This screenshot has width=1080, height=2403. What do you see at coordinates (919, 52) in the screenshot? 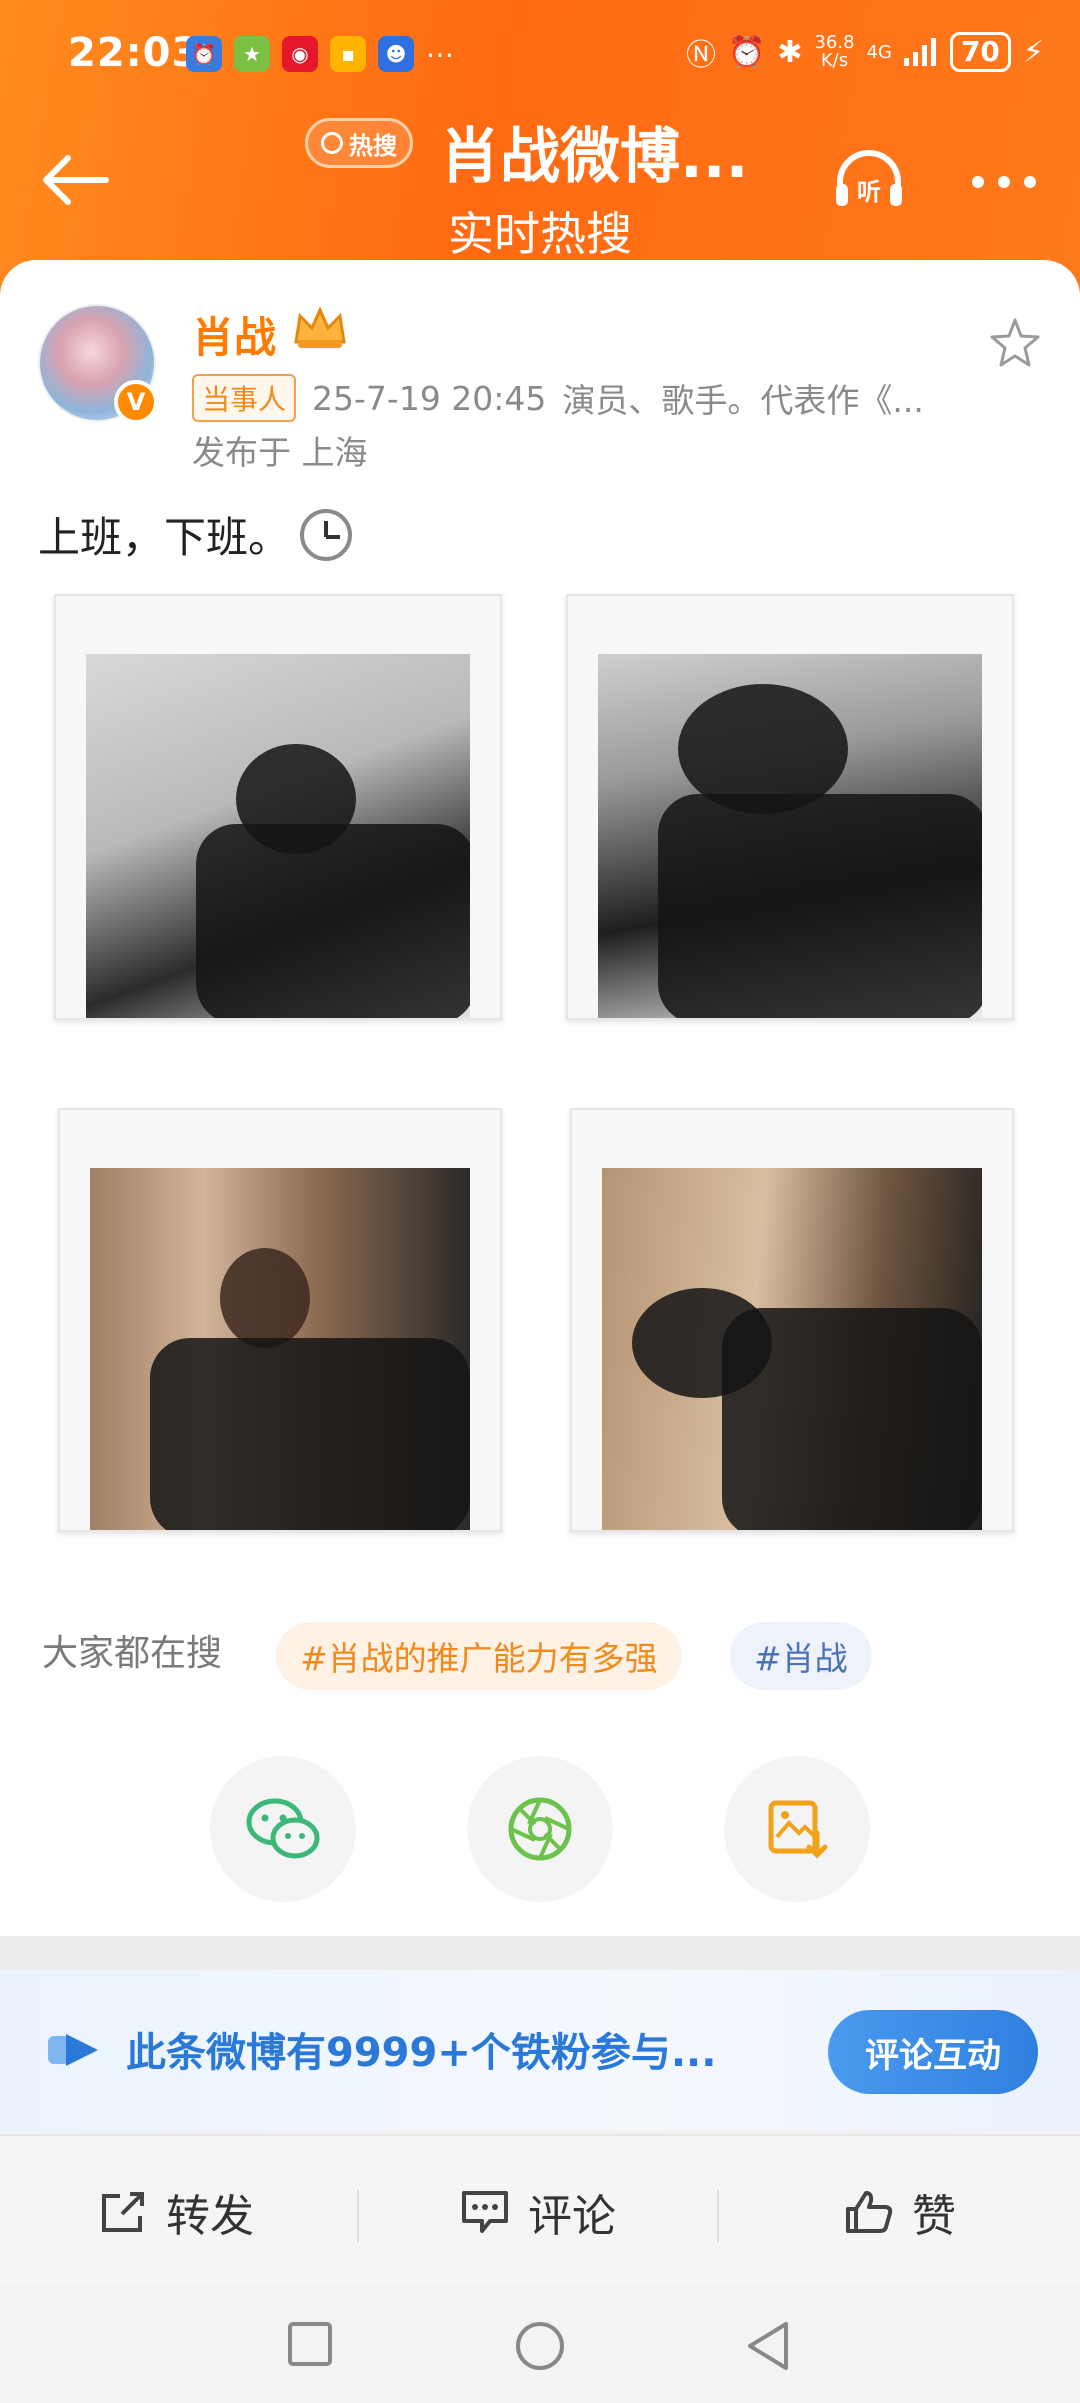
I see `signal-bars-icon` at bounding box center [919, 52].